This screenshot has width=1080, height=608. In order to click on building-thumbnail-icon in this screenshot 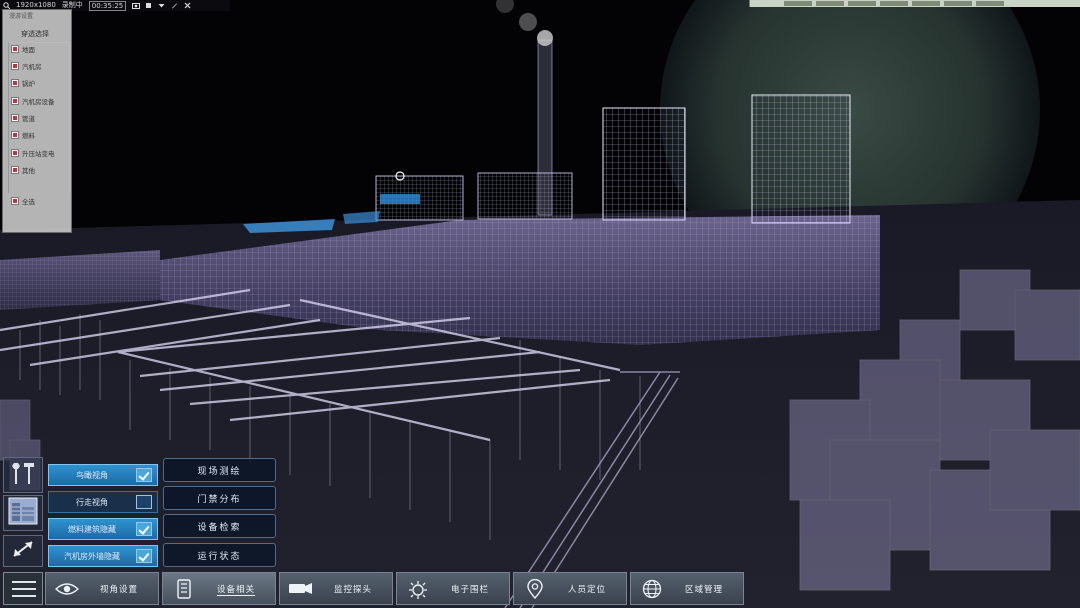, I will do `click(23, 513)`.